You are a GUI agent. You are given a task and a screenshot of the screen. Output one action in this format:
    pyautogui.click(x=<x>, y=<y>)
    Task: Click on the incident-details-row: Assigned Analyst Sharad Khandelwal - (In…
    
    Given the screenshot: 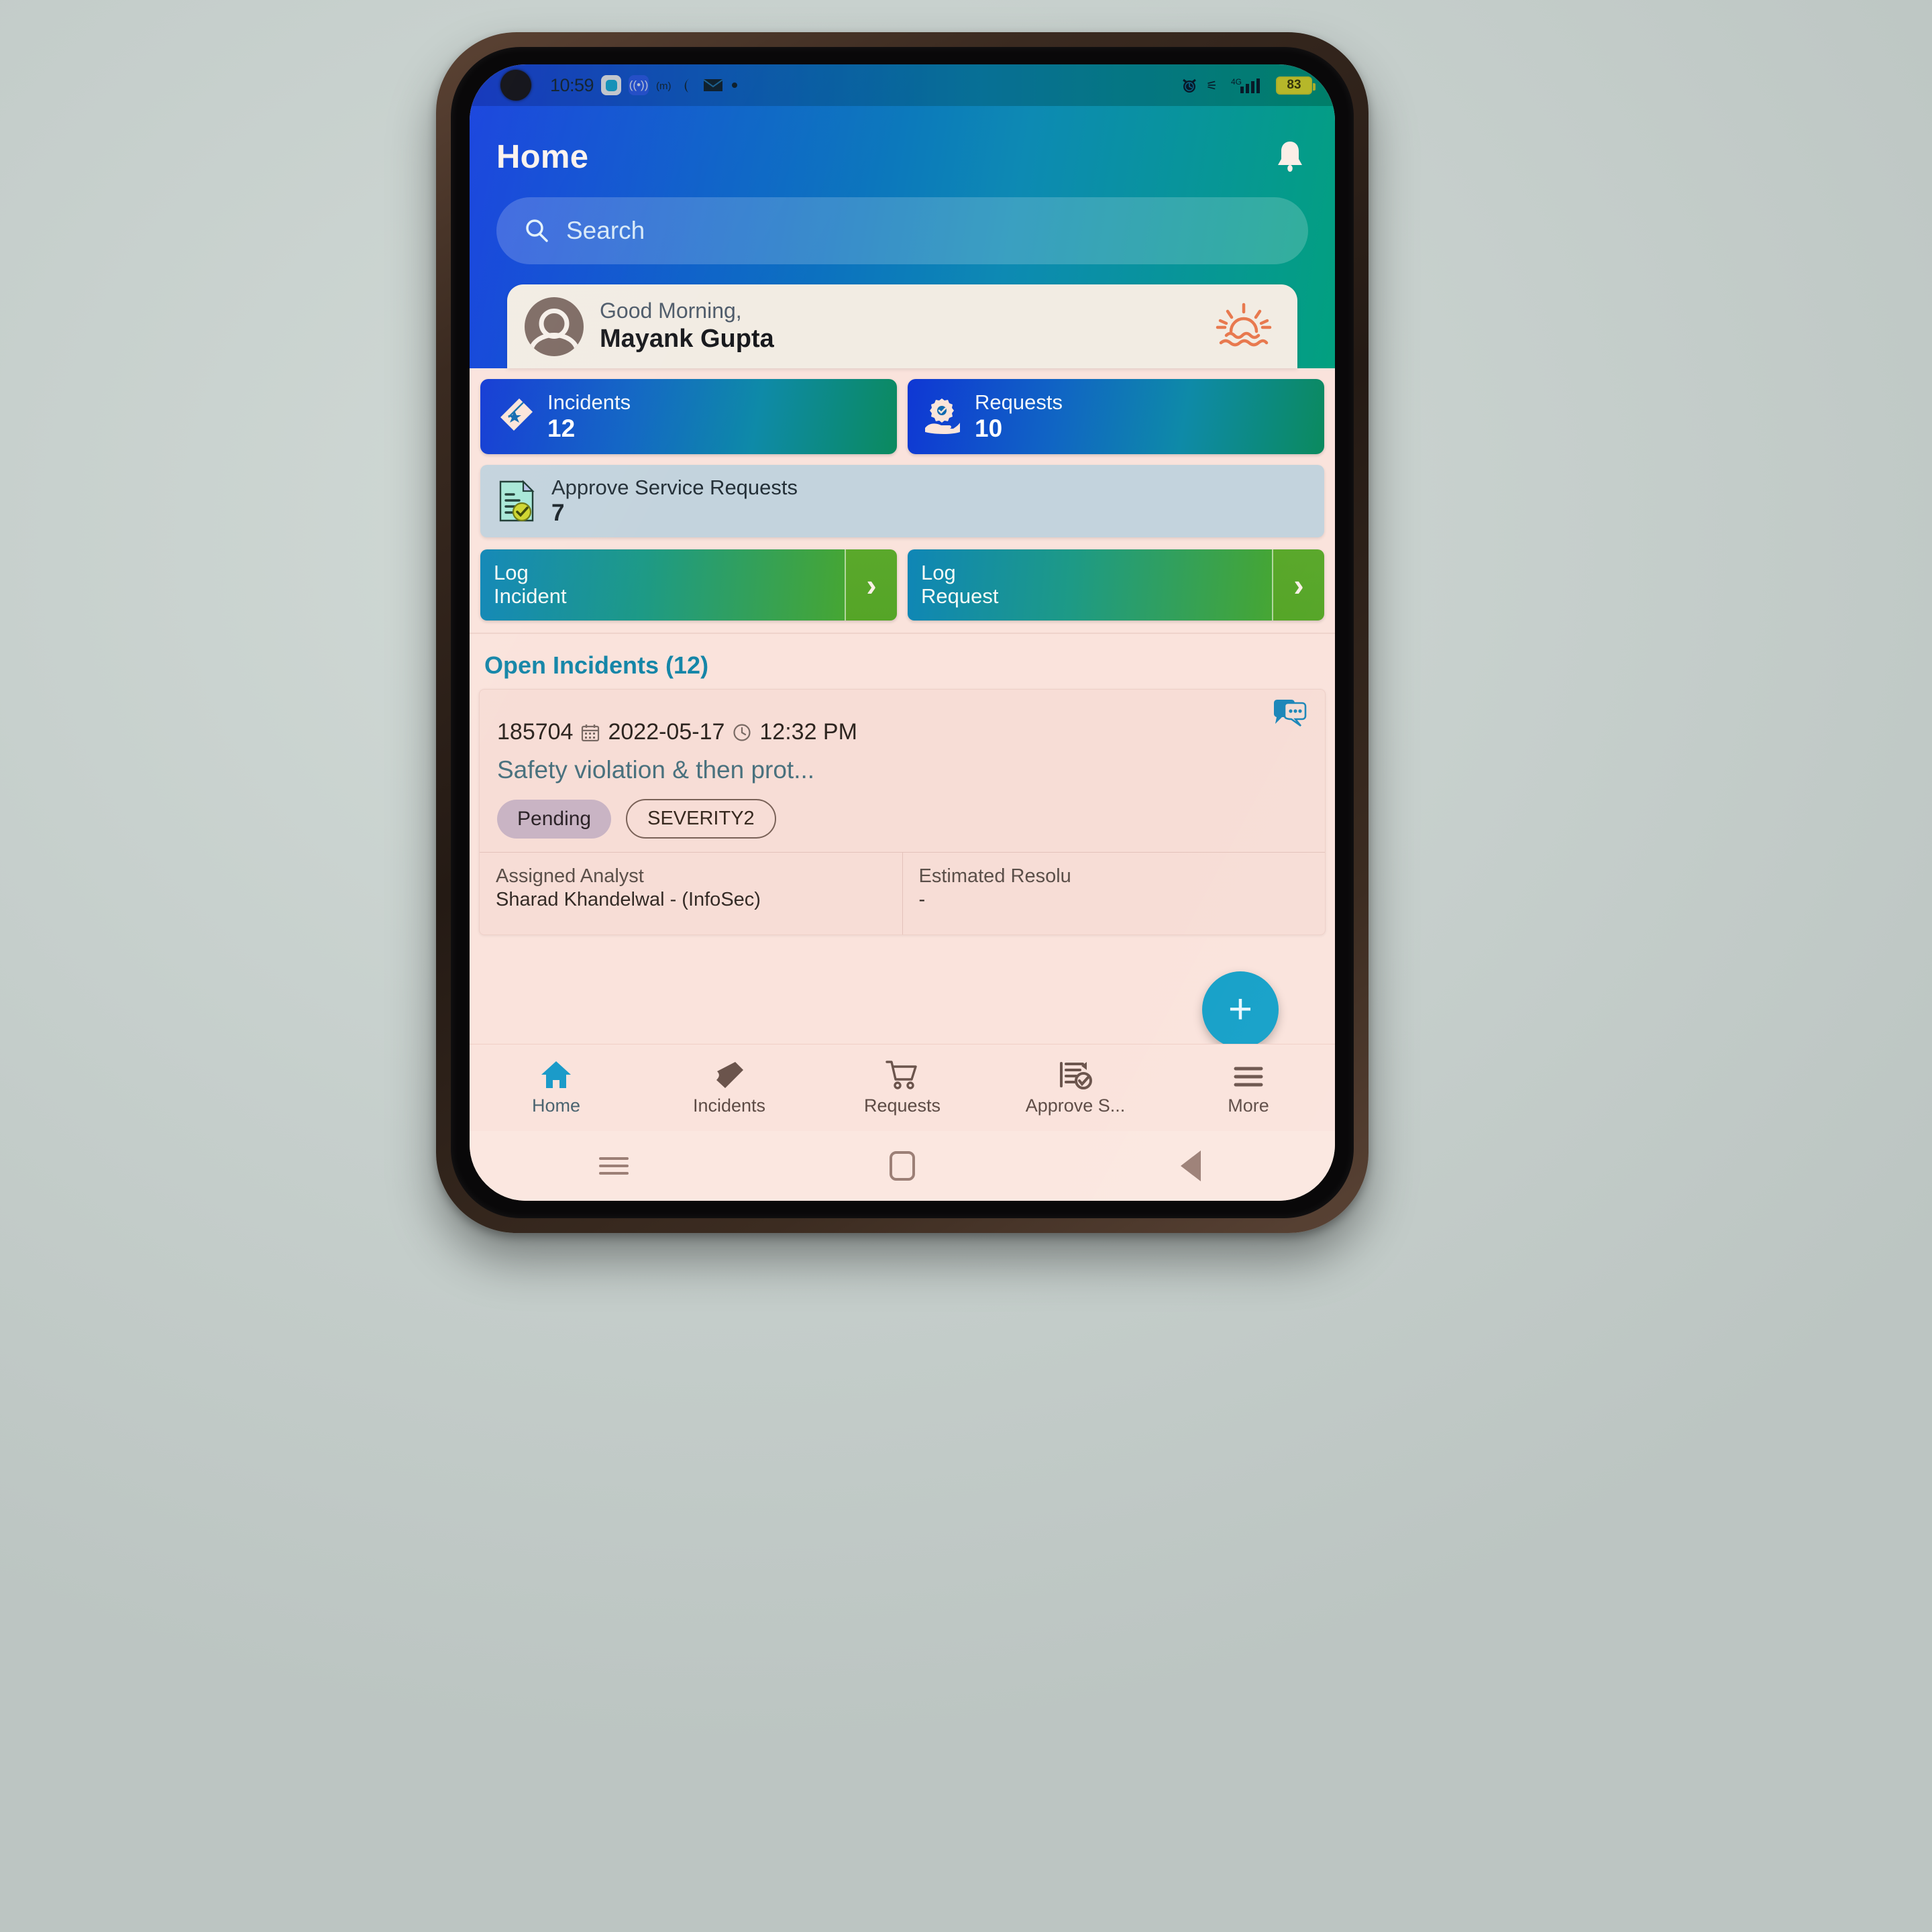 What is the action you would take?
    pyautogui.click(x=902, y=893)
    